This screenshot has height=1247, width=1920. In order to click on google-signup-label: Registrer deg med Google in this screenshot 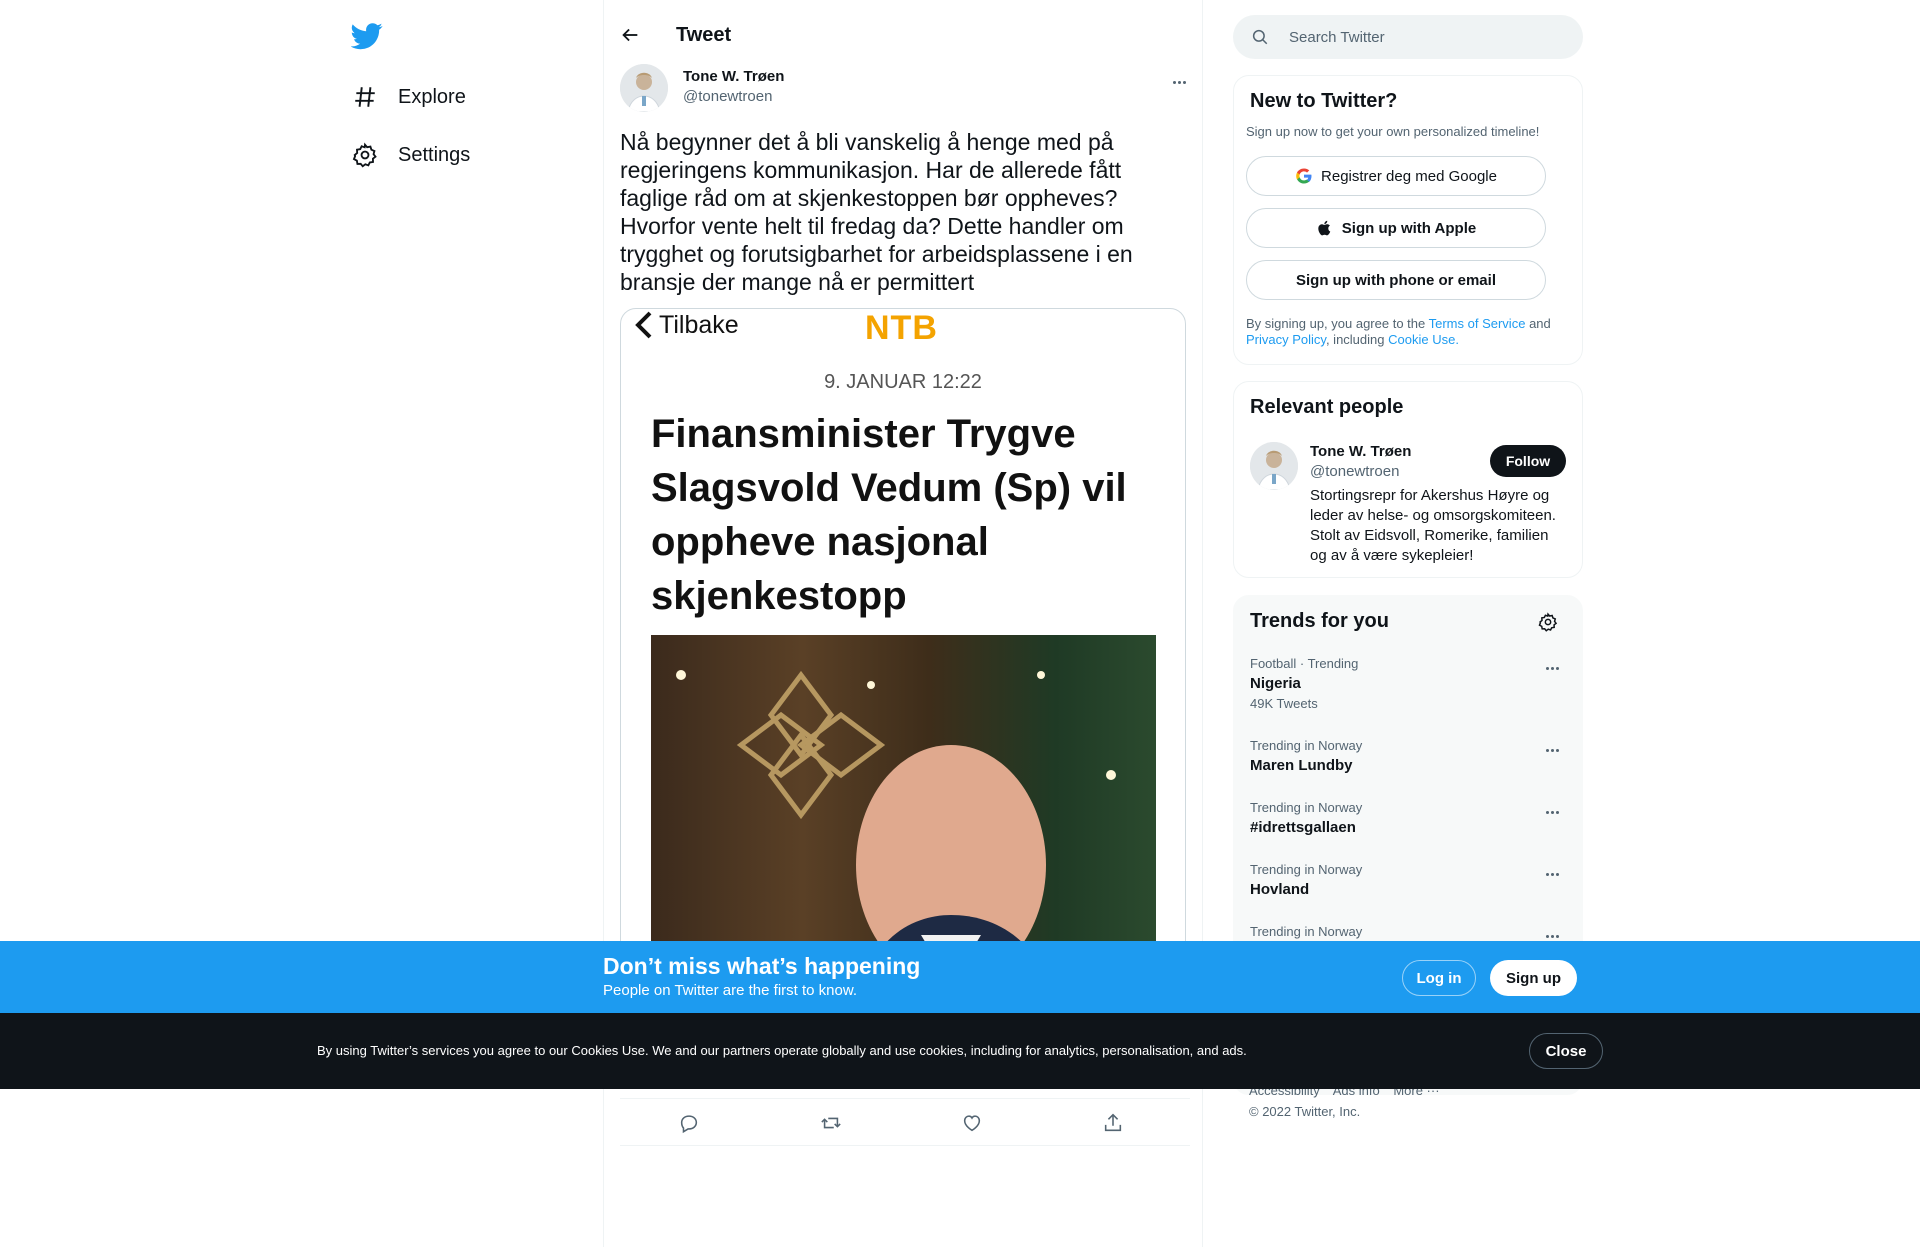, I will do `click(1409, 176)`.